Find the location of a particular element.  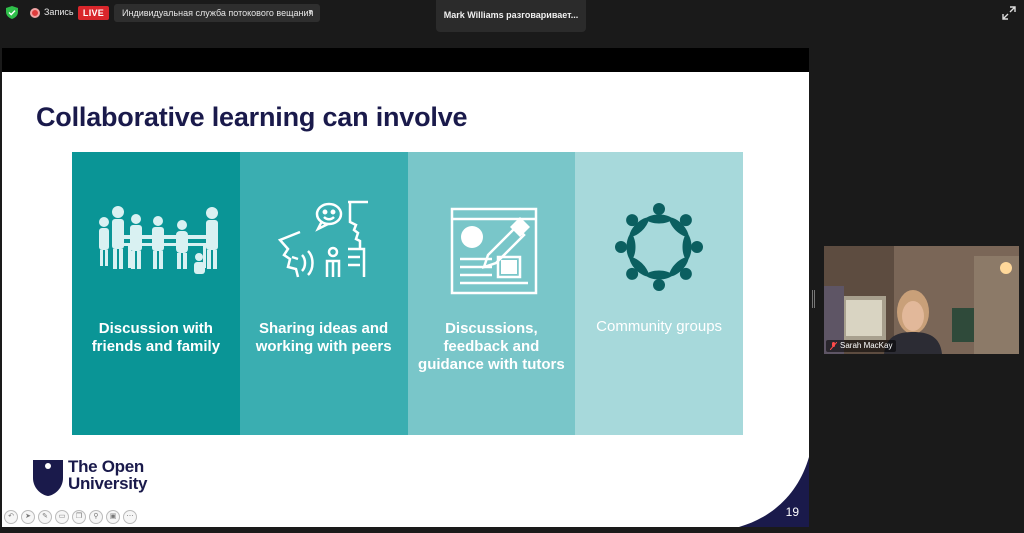

recording-icon is located at coordinates (35, 13).